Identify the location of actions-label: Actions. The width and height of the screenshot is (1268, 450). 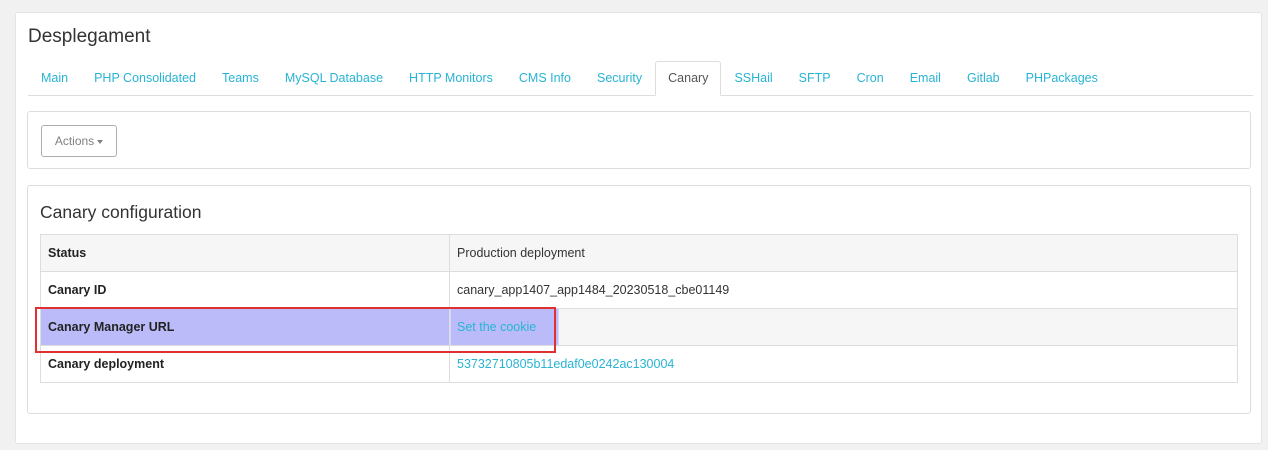
(74, 141).